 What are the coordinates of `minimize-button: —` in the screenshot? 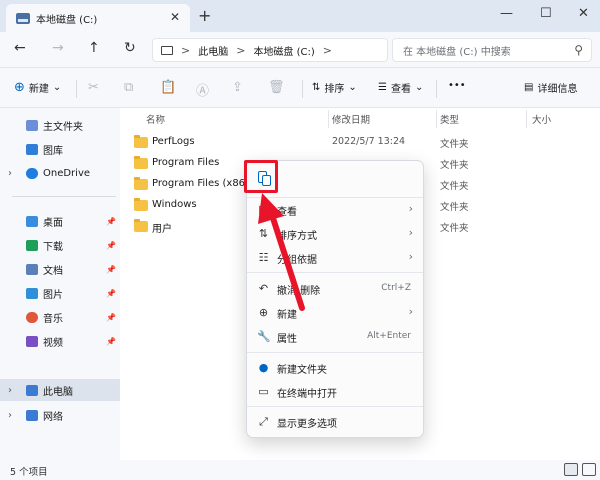 It's located at (506, 13).